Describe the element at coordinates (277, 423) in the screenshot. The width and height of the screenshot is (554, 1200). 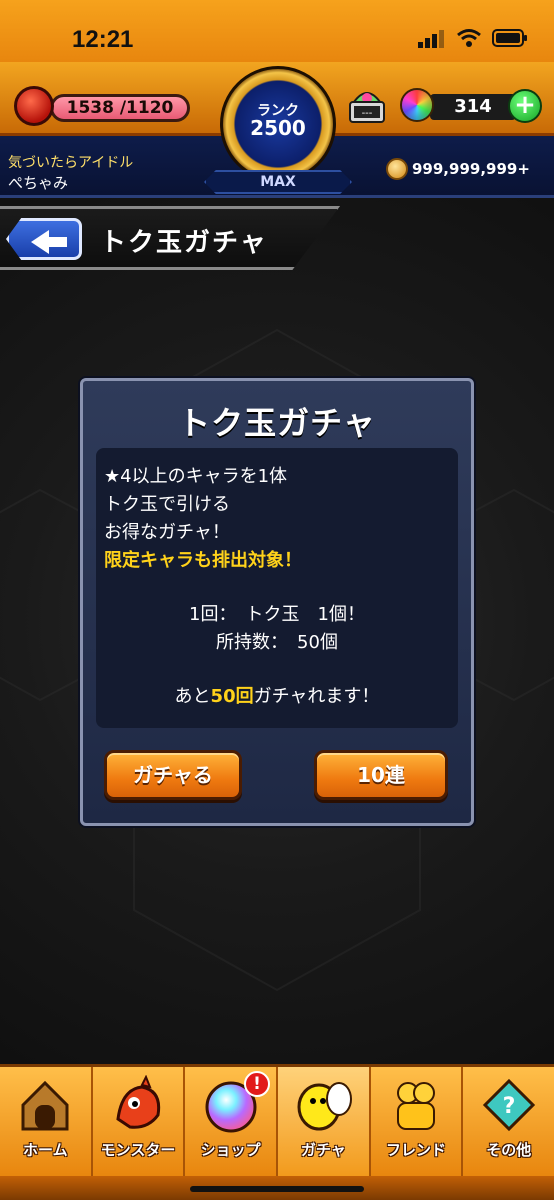
I see `dialog-title: トク玉ガチャ` at that location.